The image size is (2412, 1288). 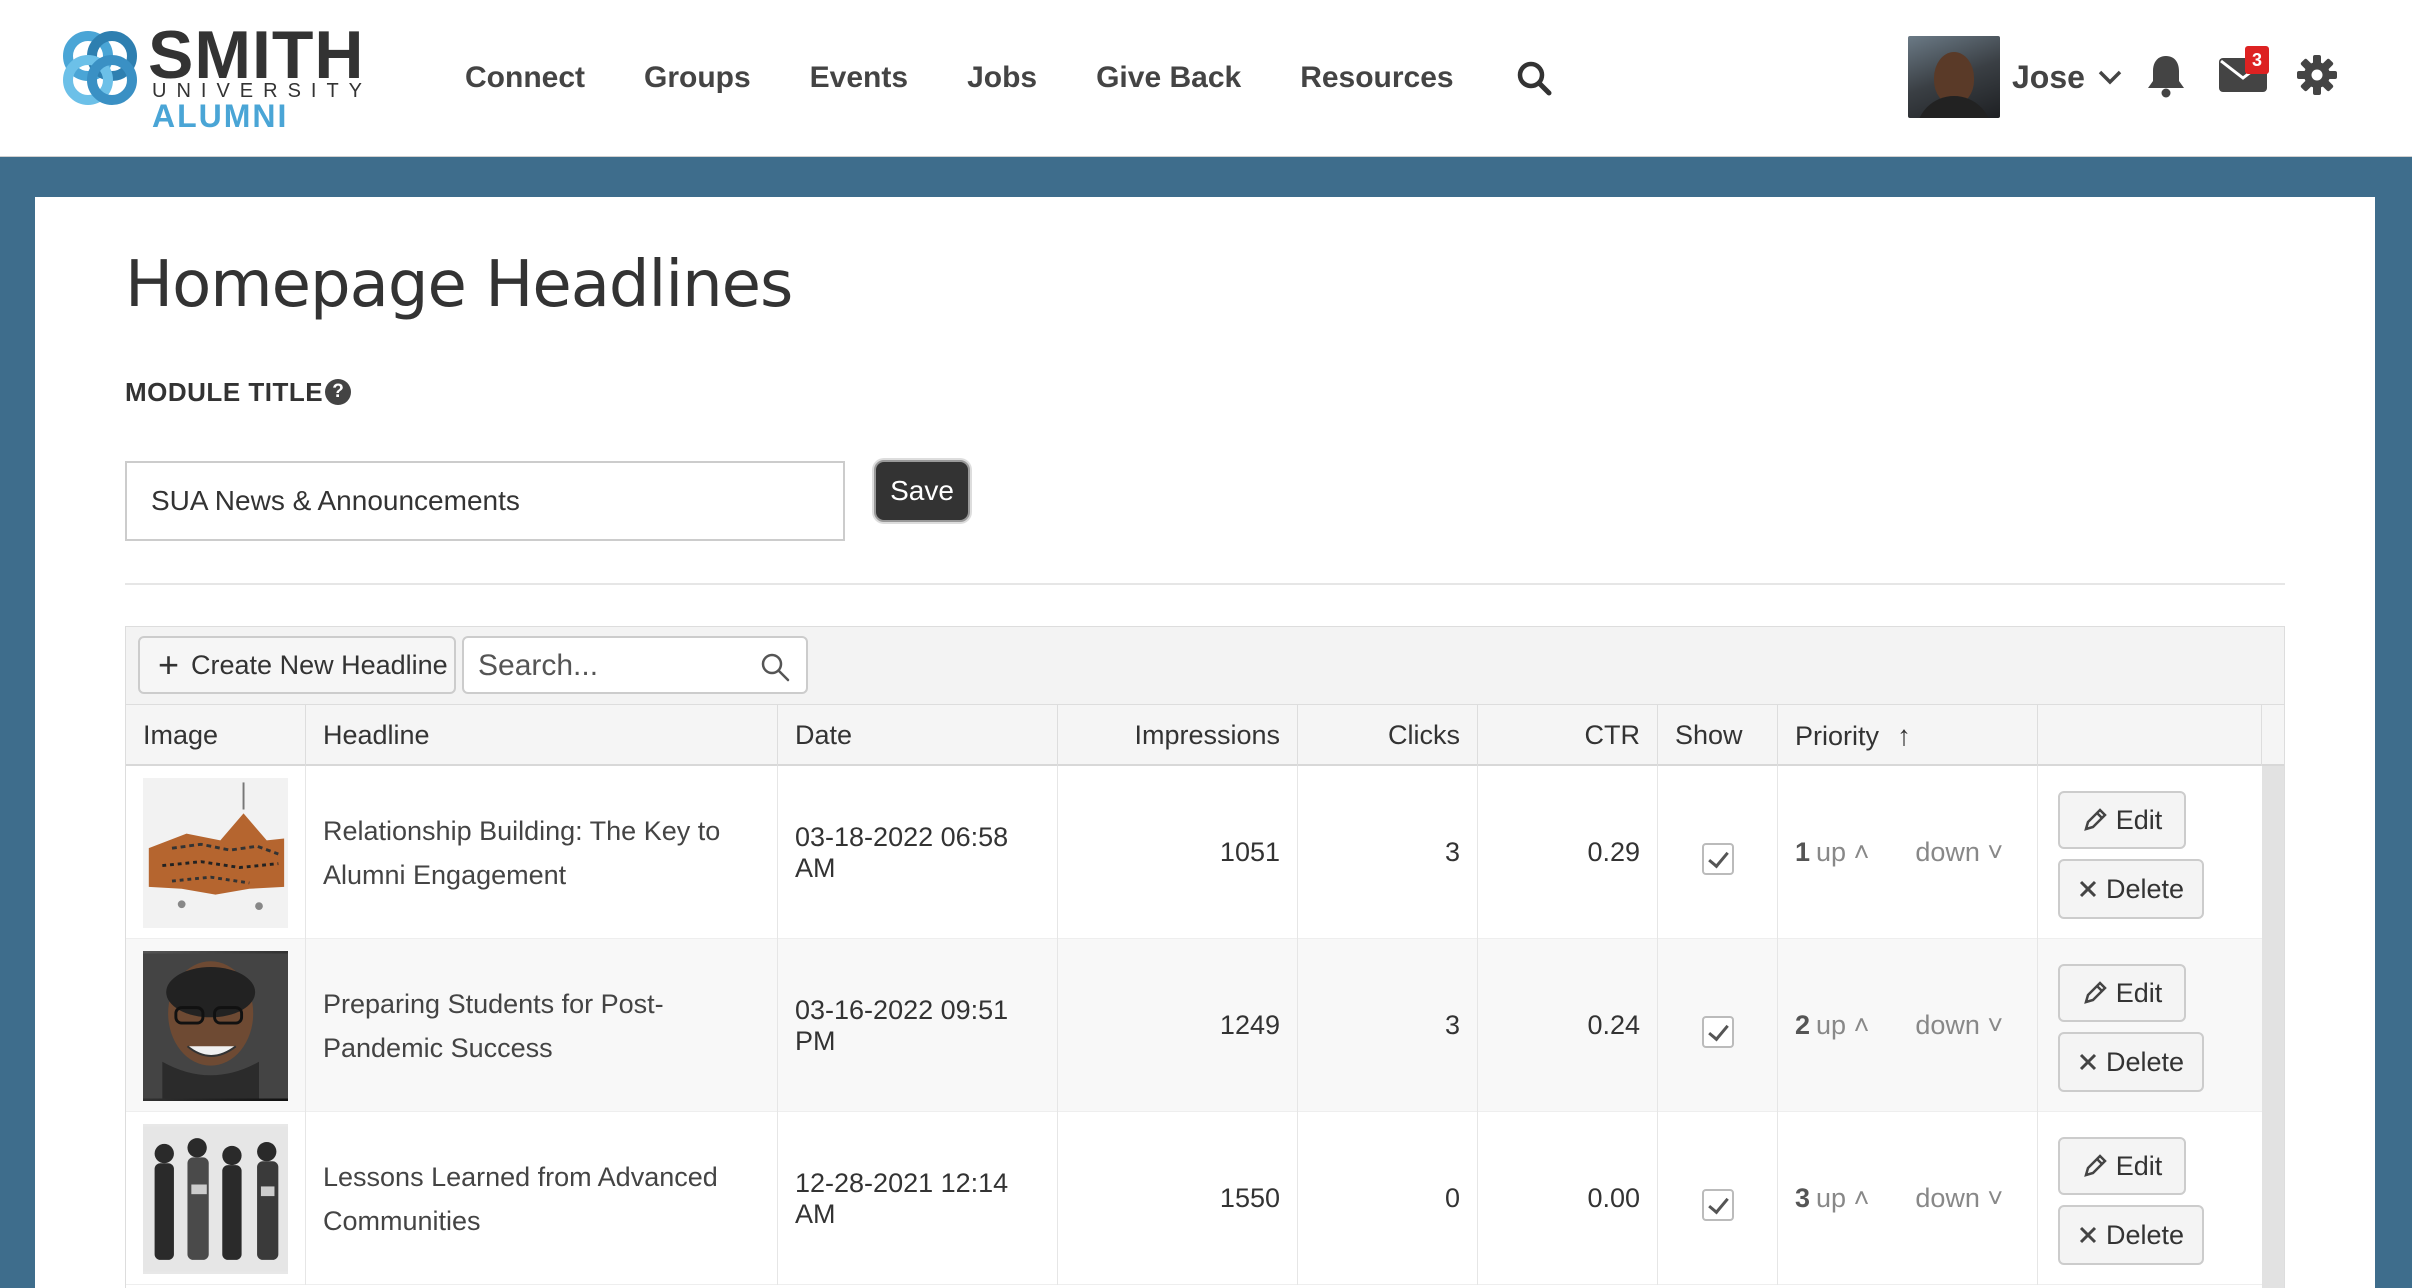 I want to click on nav-item-groups: Groups, so click(x=697, y=78).